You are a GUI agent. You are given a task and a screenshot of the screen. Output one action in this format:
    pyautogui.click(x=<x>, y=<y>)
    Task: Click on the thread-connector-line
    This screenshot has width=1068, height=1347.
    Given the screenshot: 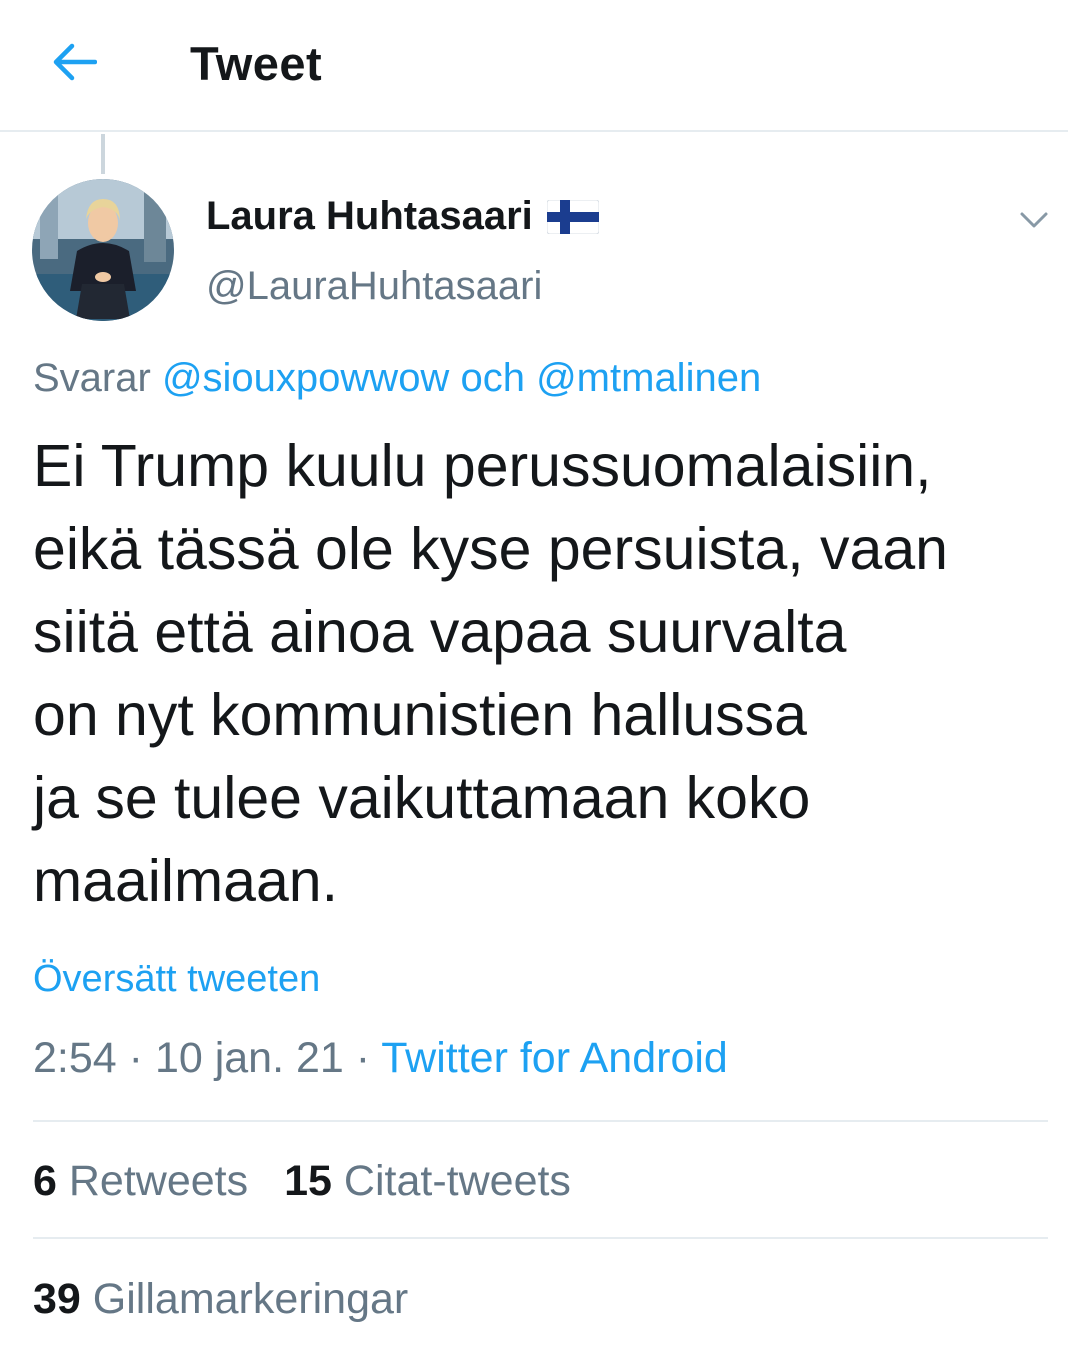 What is the action you would take?
    pyautogui.click(x=103, y=154)
    